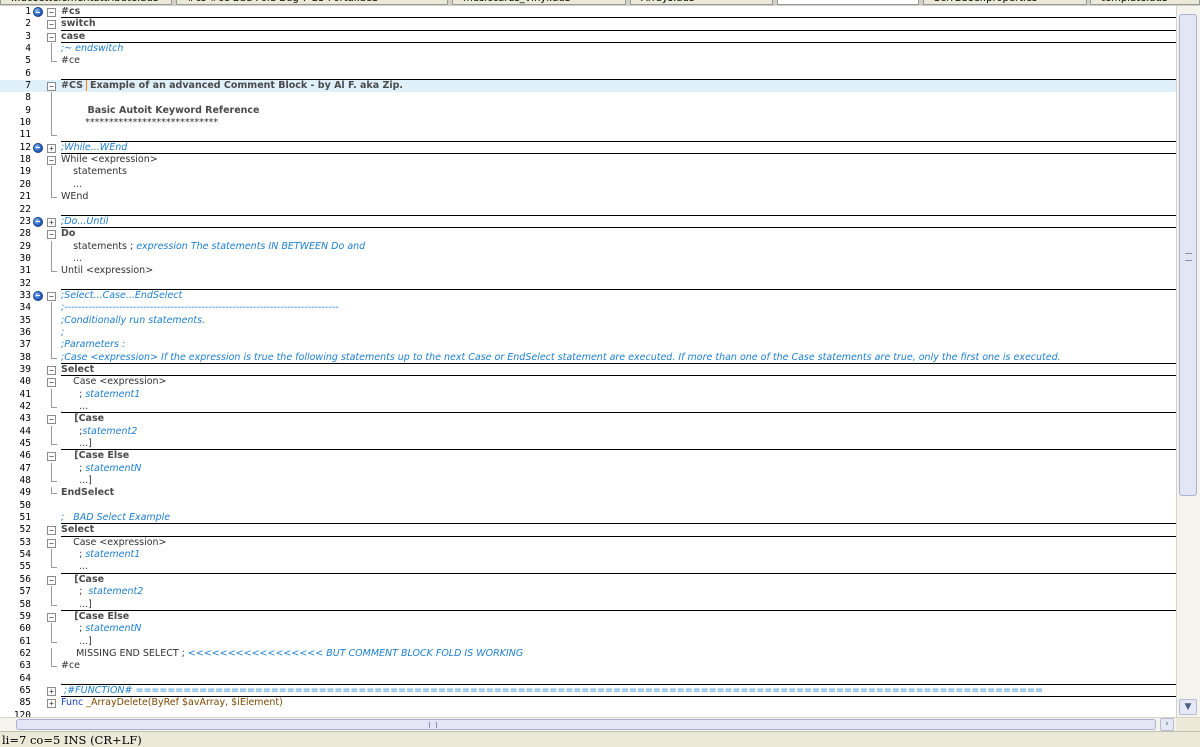  I want to click on code-line: 4 ;~ endswitch, so click(588, 49).